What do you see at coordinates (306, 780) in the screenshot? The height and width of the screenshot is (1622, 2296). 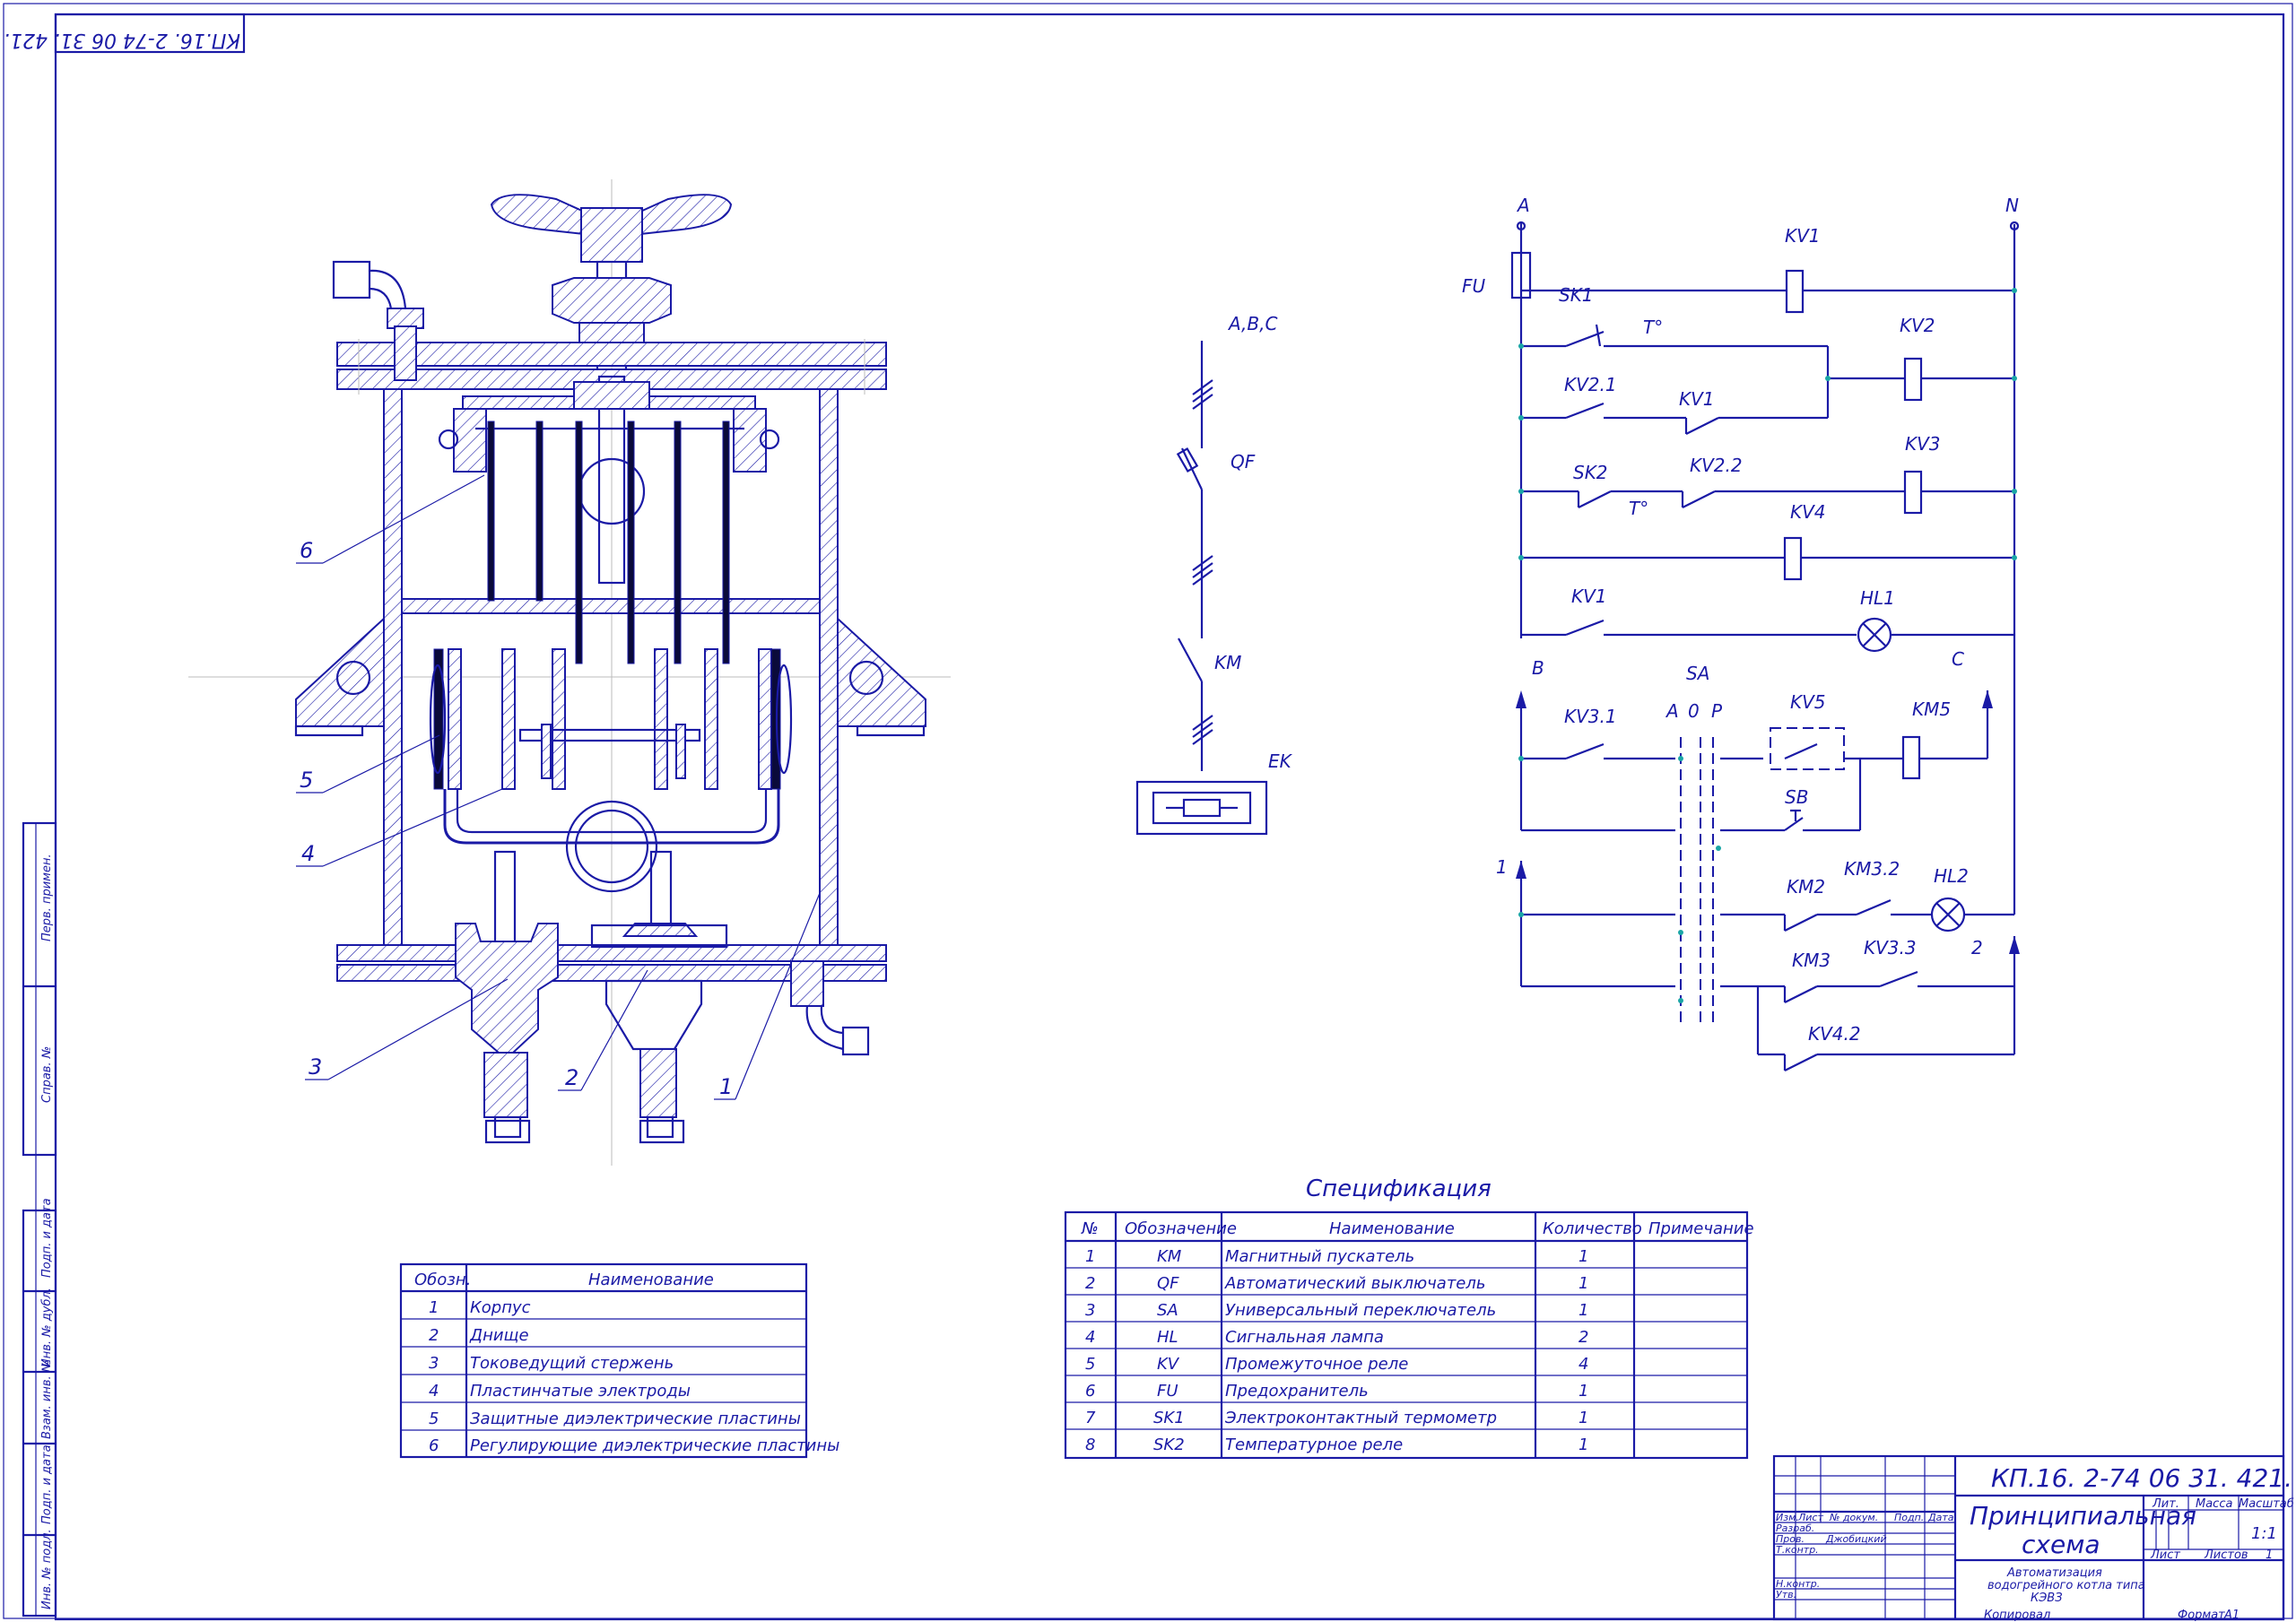 I see `callout-5: 5` at bounding box center [306, 780].